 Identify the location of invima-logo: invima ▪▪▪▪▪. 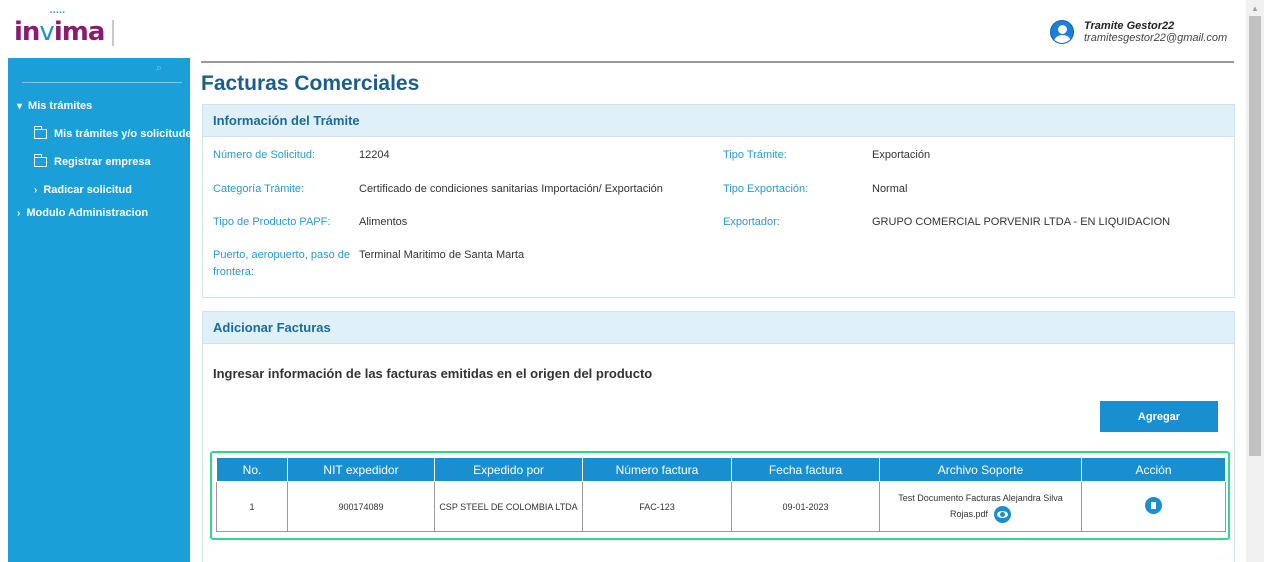
(64, 28).